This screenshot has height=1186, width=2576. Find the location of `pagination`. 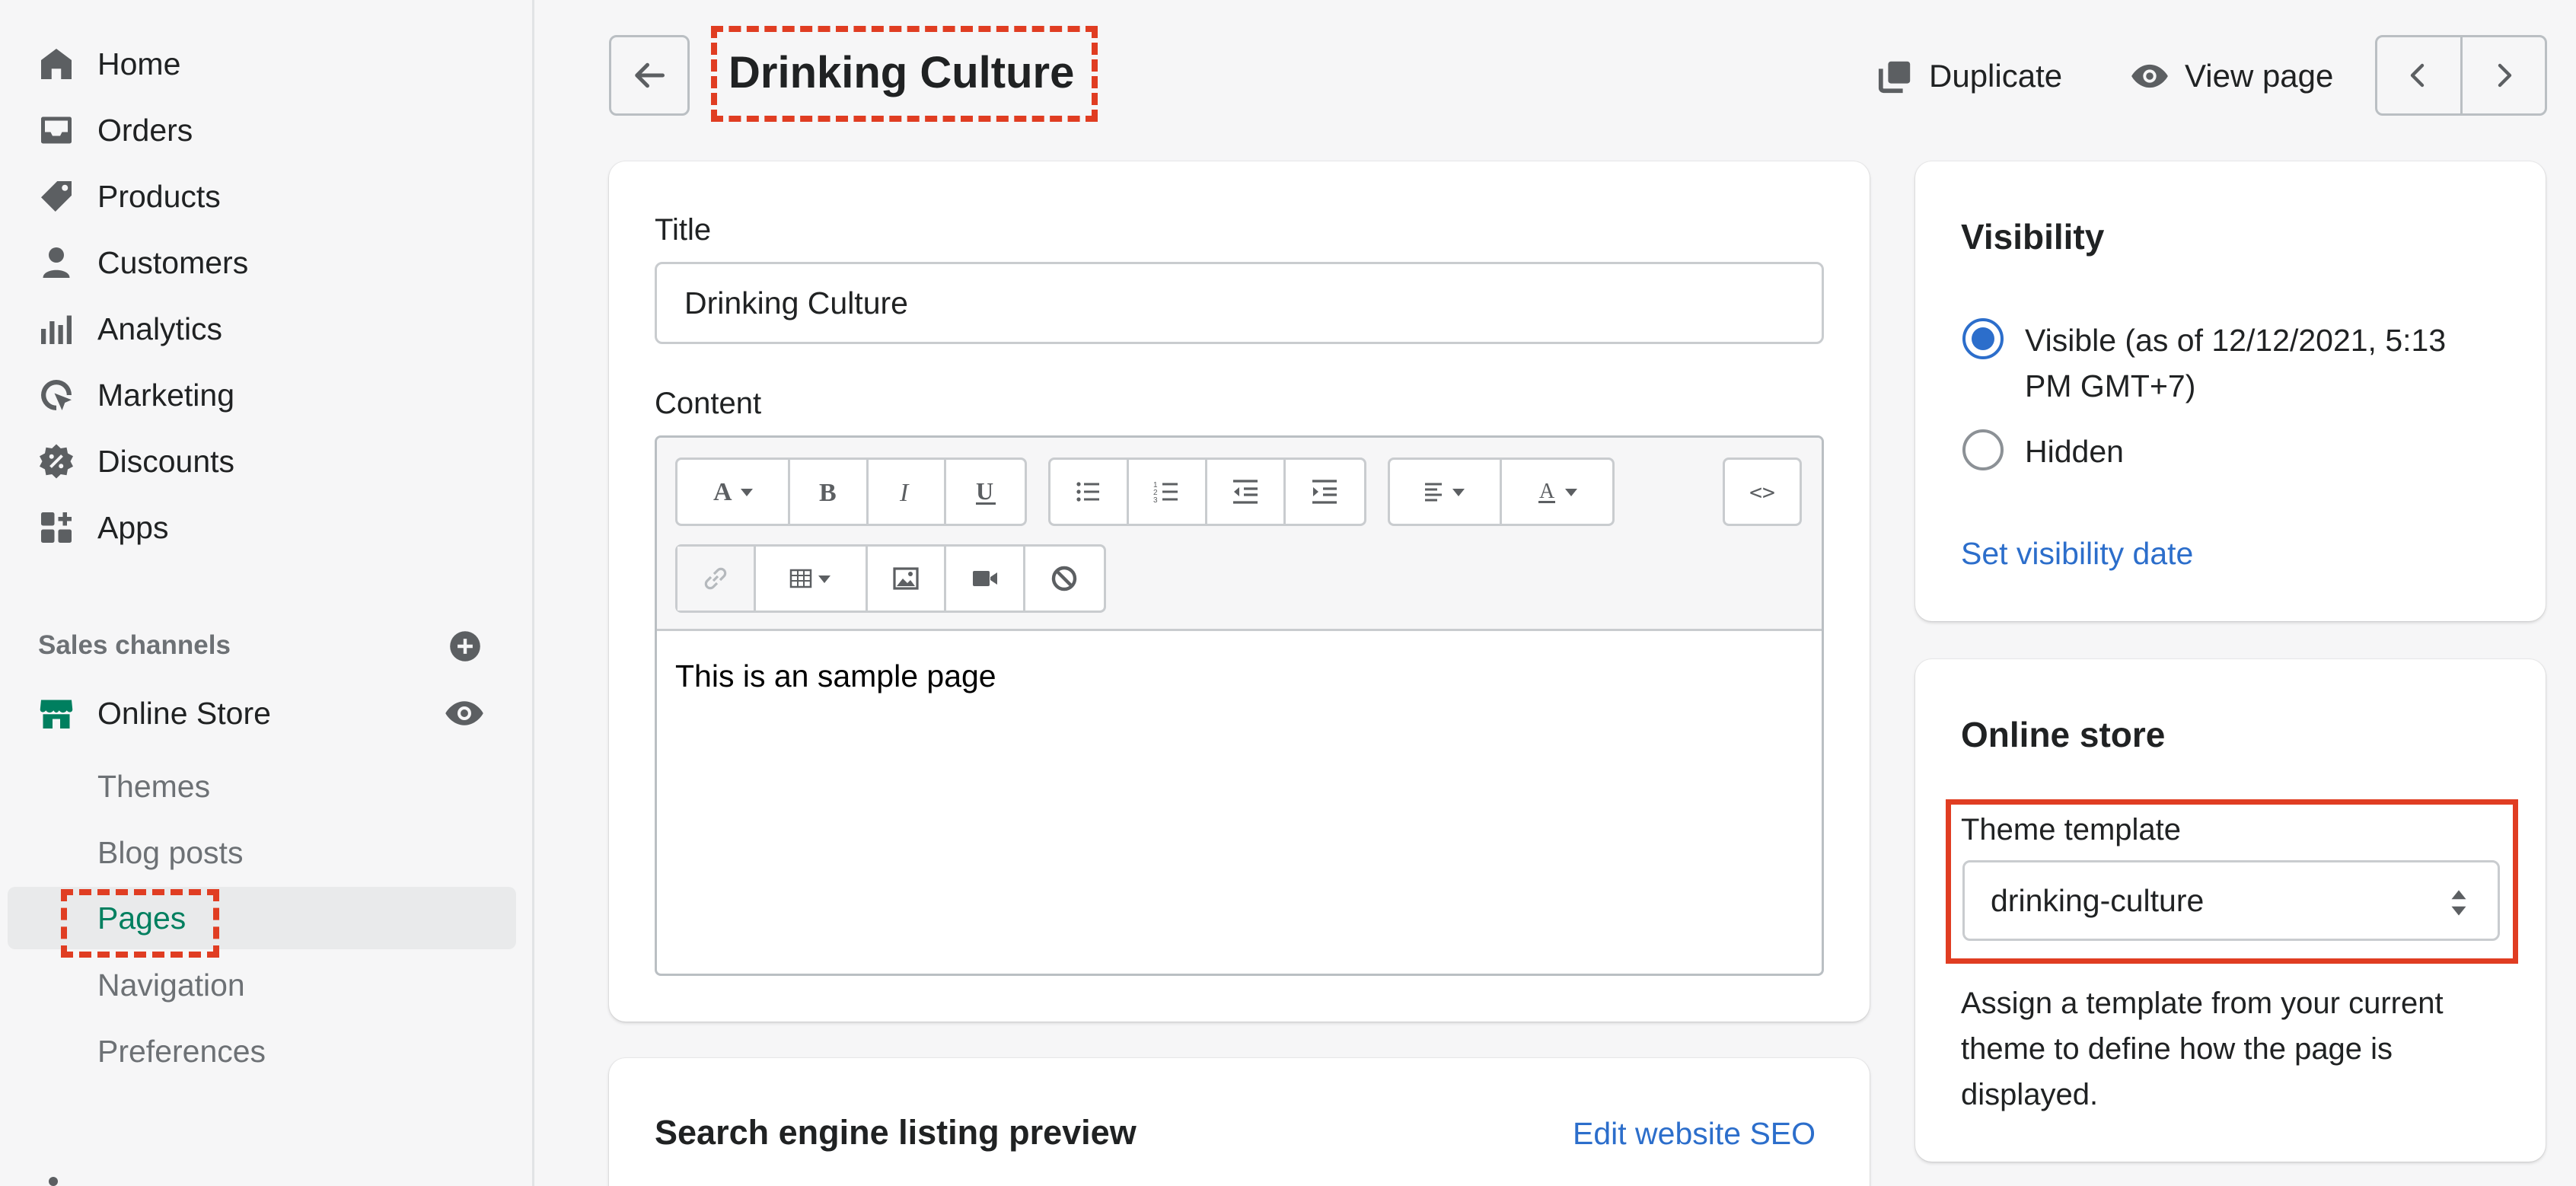

pagination is located at coordinates (2461, 75).